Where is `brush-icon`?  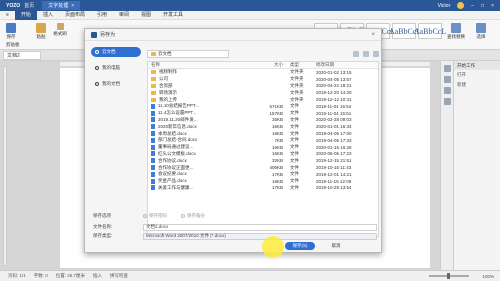
brush-icon is located at coordinates (60, 26).